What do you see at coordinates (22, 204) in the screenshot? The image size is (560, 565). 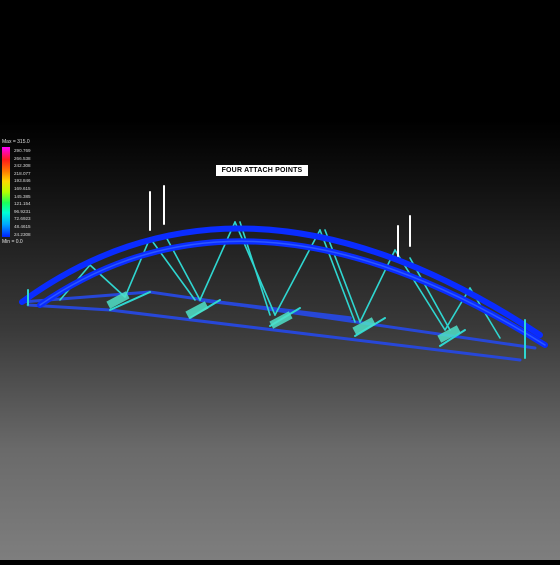 I see `legend-tick-label: 121.154` at bounding box center [22, 204].